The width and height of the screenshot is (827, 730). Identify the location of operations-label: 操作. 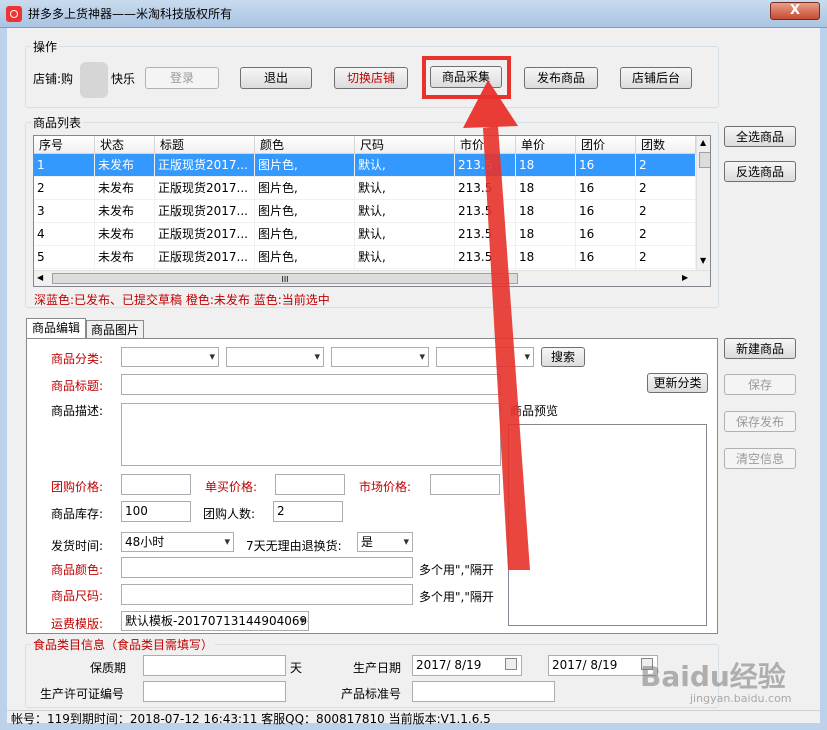
(45, 46).